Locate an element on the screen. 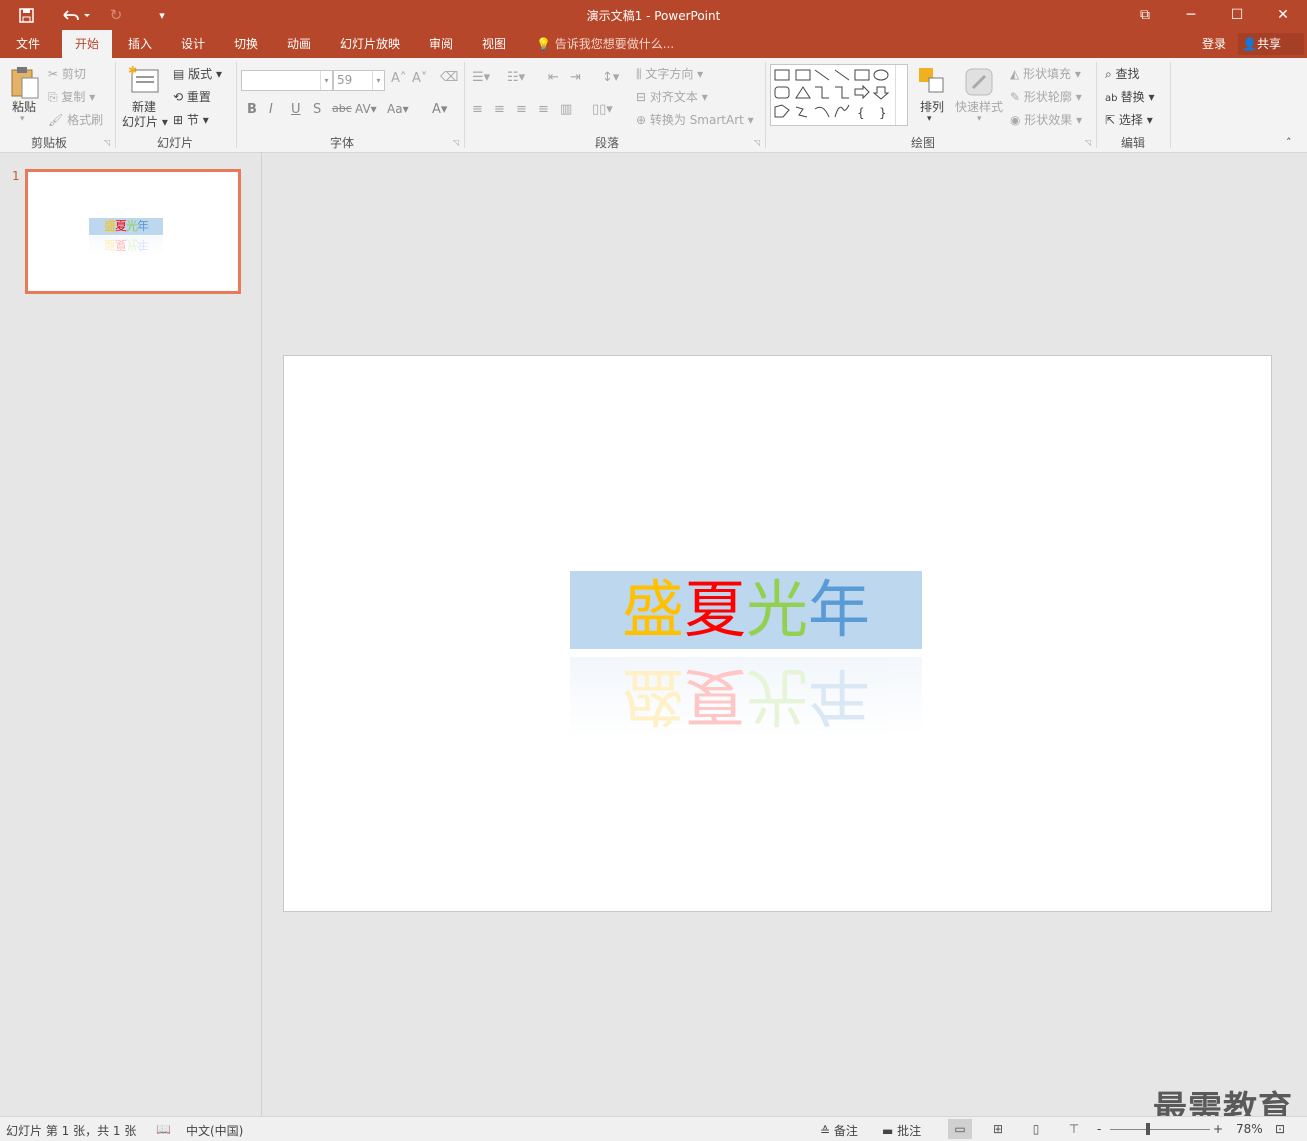 This screenshot has width=1307, height=1141. quick-styles-dropdown-icon: ▾ is located at coordinates (979, 119).